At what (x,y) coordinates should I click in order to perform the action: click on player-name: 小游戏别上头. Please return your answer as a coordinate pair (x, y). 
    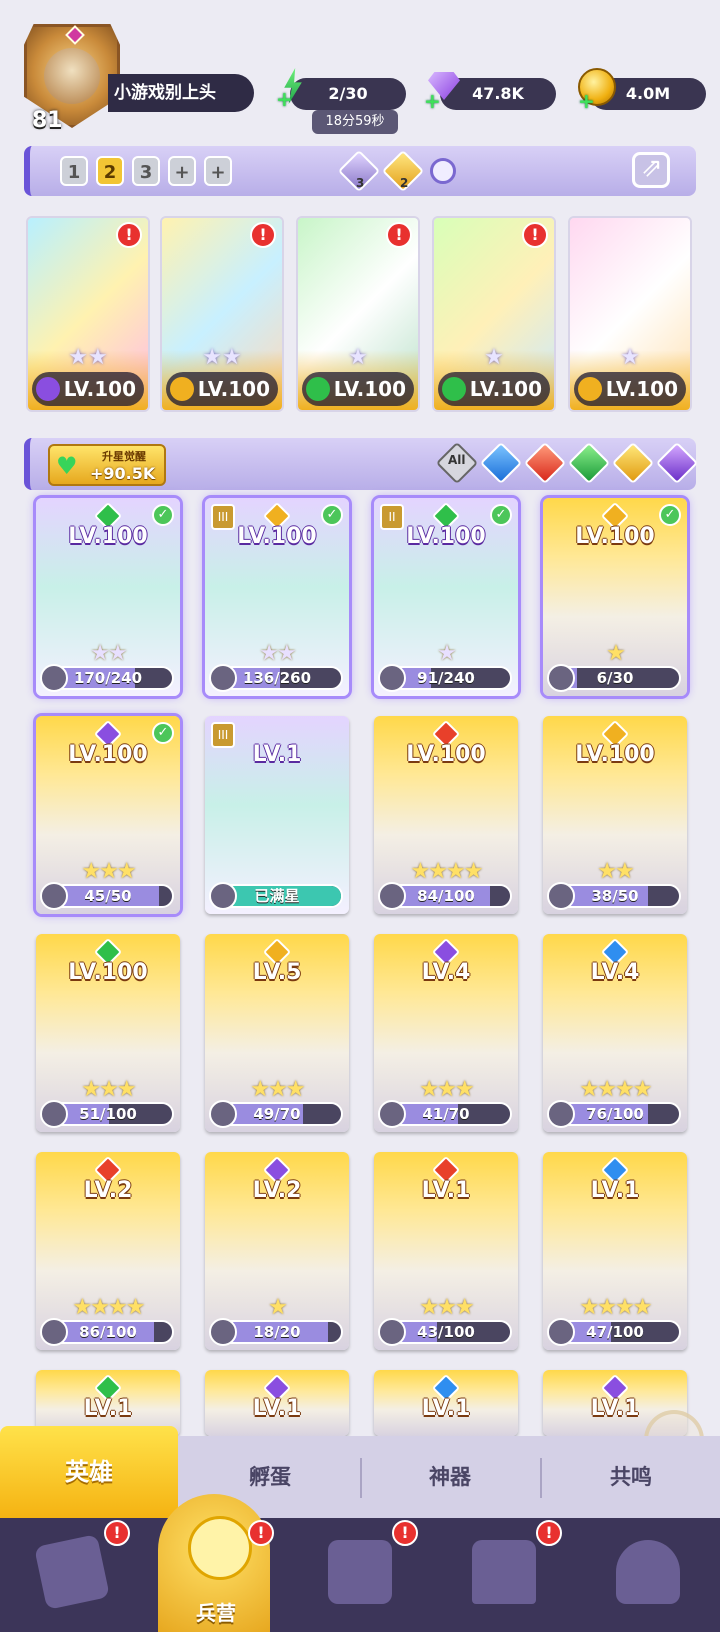
    Looking at the image, I should click on (181, 93).